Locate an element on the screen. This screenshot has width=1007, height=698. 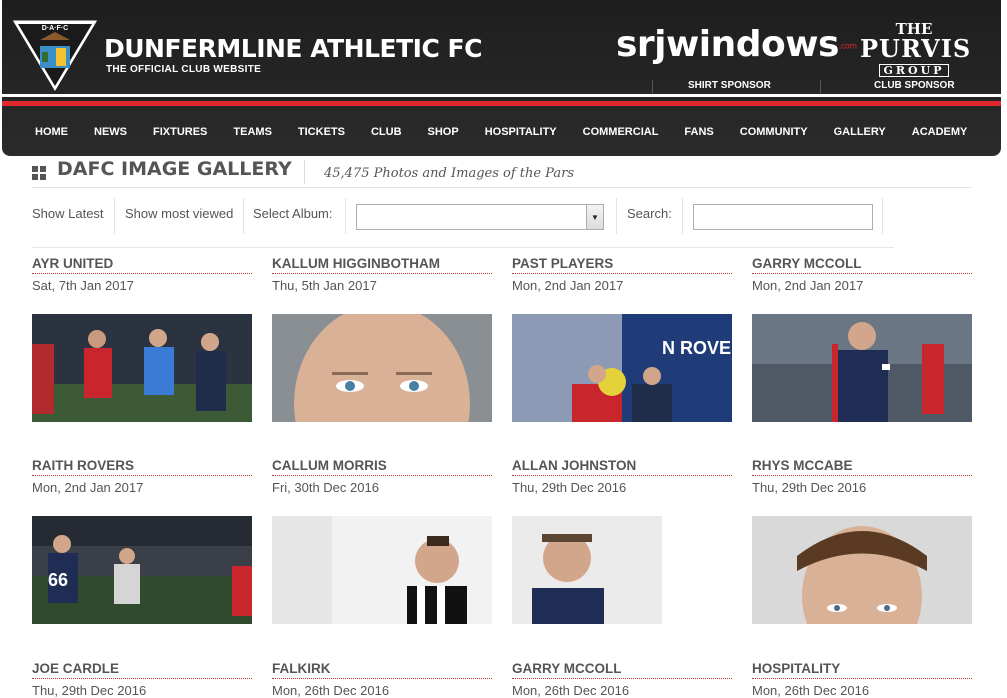
nav-item-hospitality: HOSPITALITY is located at coordinates (521, 132).